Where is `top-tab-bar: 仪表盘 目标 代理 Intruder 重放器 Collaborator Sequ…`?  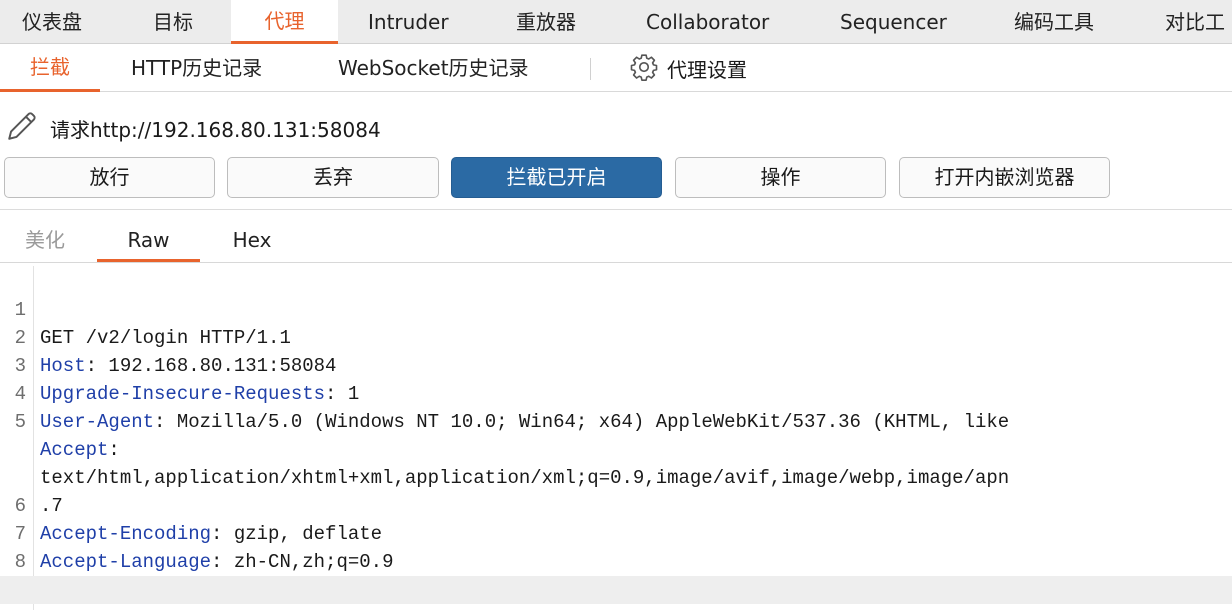 top-tab-bar: 仪表盘 目标 代理 Intruder 重放器 Collaborator Sequ… is located at coordinates (616, 22).